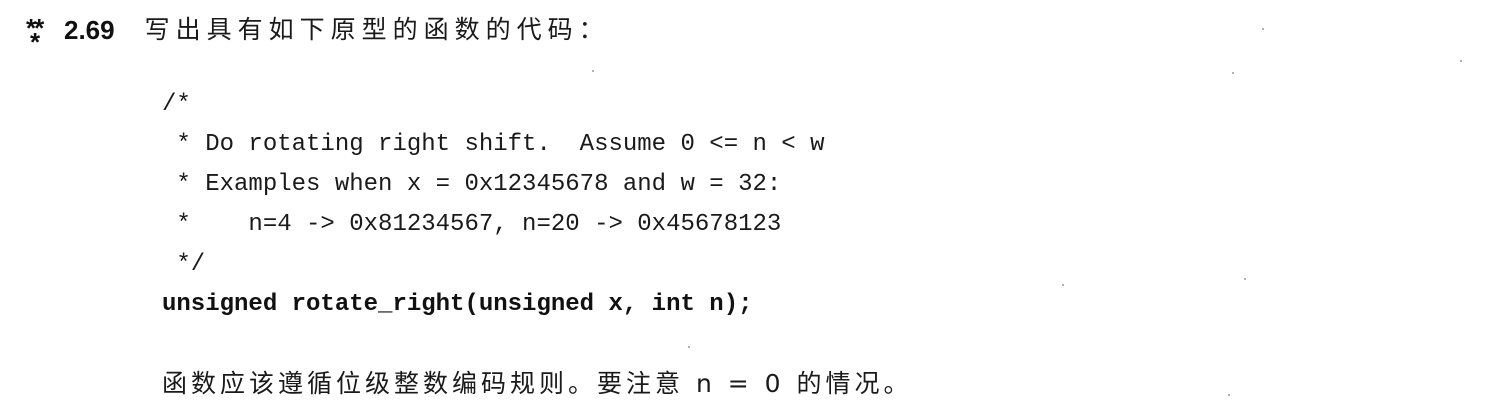 The width and height of the screenshot is (1512, 412). I want to click on problem-note: 函数应该遵循位级整数编码规则。要注意 n = 0 的情况。, so click(537, 383).